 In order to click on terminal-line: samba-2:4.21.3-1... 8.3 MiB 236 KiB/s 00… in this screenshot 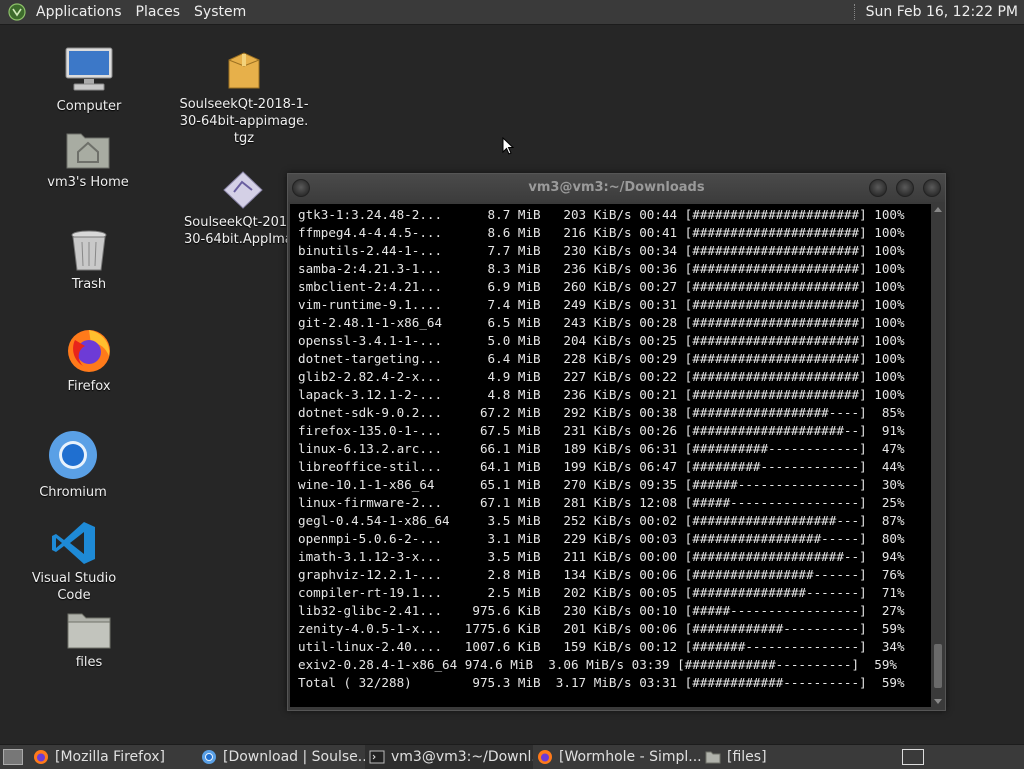, I will do `click(601, 268)`.